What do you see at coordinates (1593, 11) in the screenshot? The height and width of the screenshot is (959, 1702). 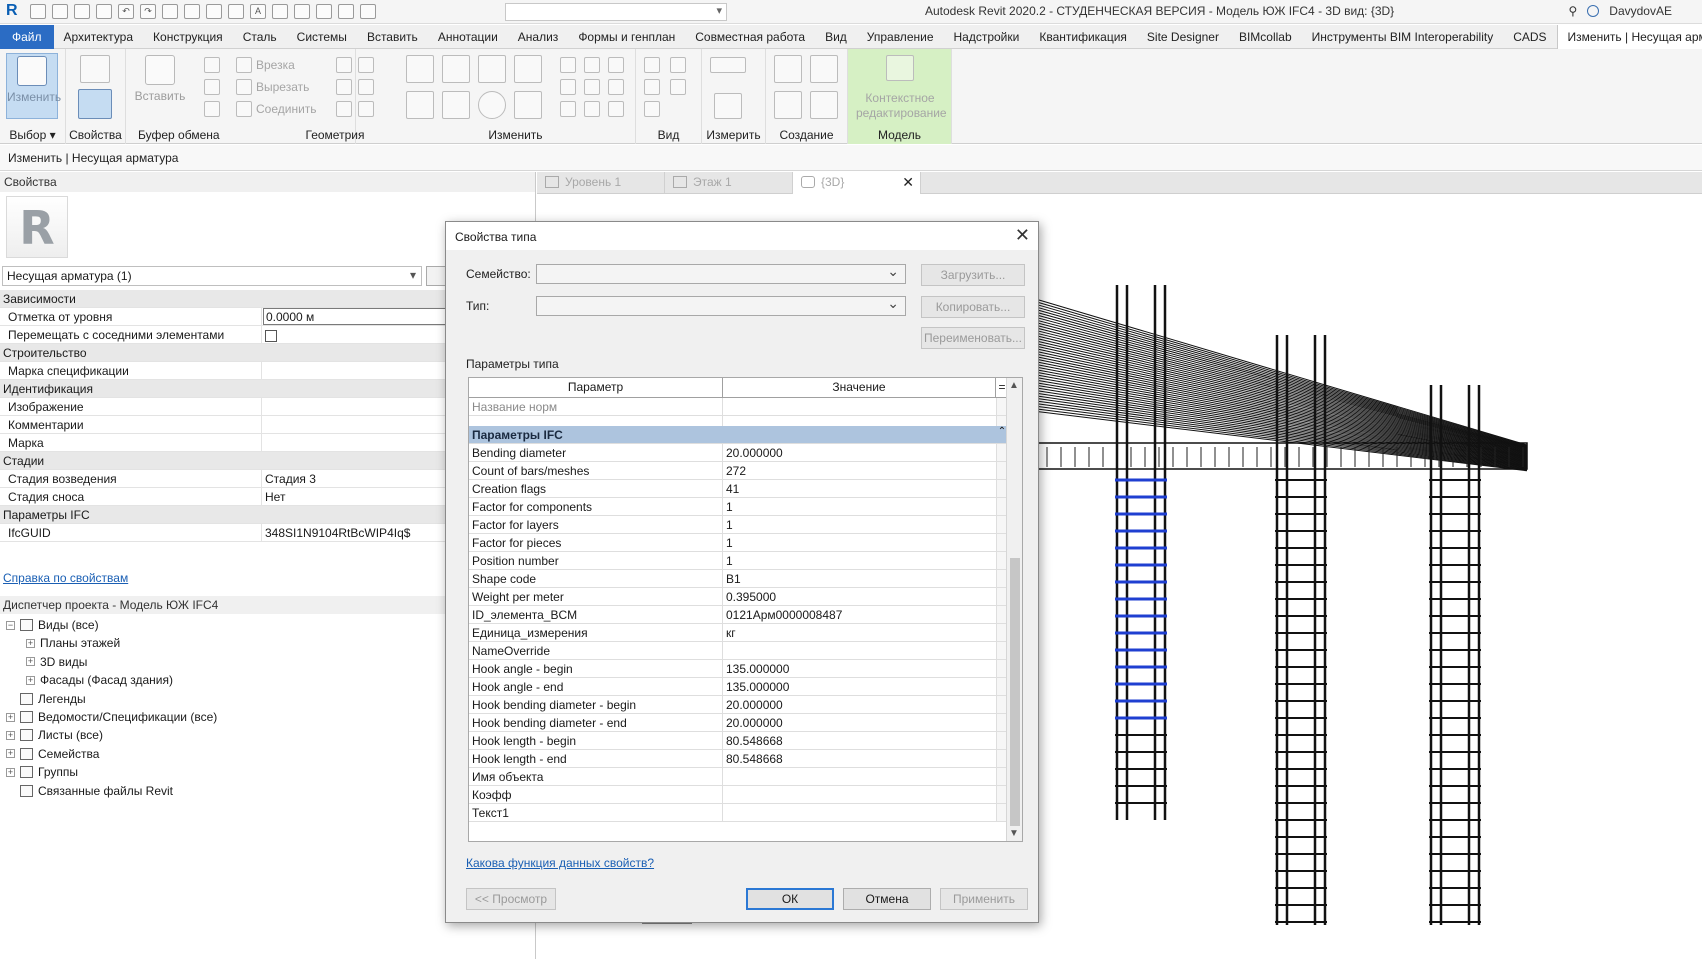 I see `user-icon` at bounding box center [1593, 11].